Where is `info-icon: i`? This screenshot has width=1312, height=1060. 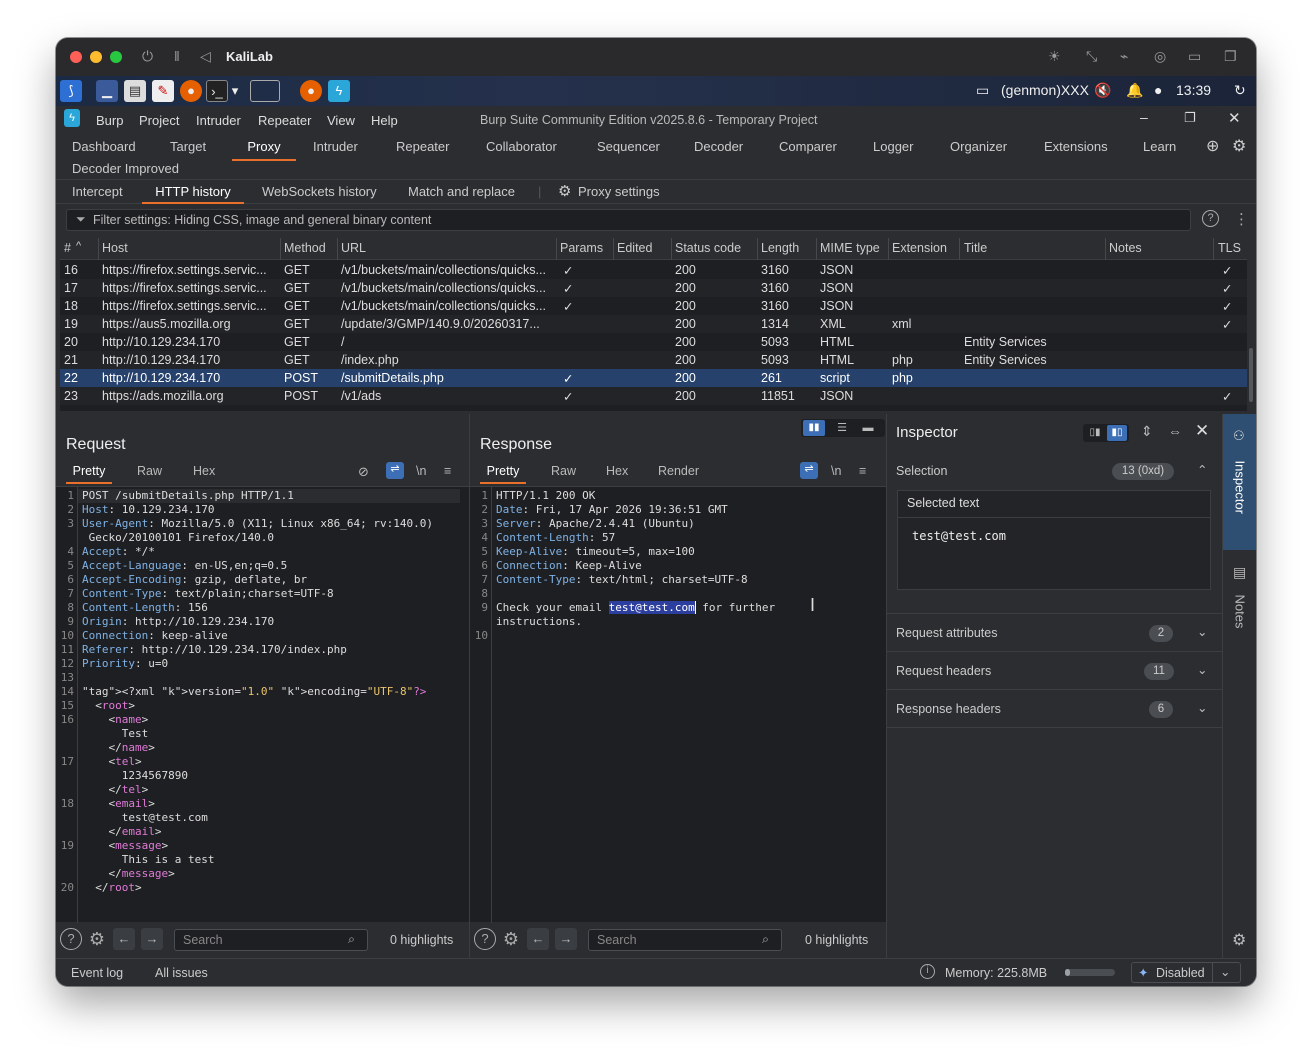 info-icon: i is located at coordinates (927, 971).